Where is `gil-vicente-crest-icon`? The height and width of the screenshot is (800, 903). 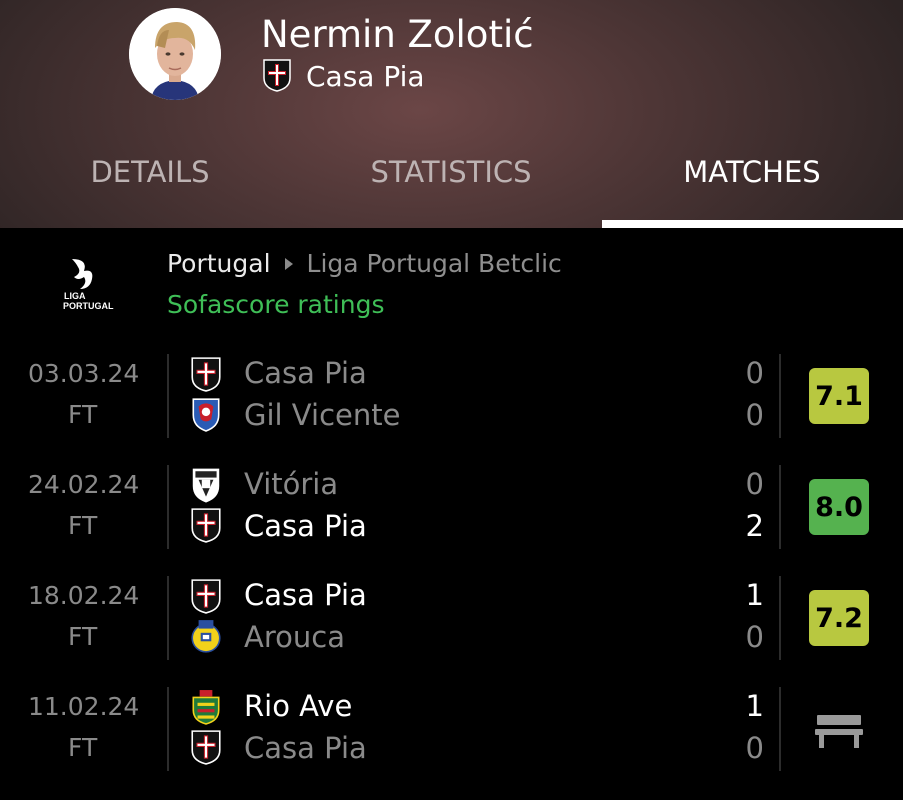 gil-vicente-crest-icon is located at coordinates (206, 415).